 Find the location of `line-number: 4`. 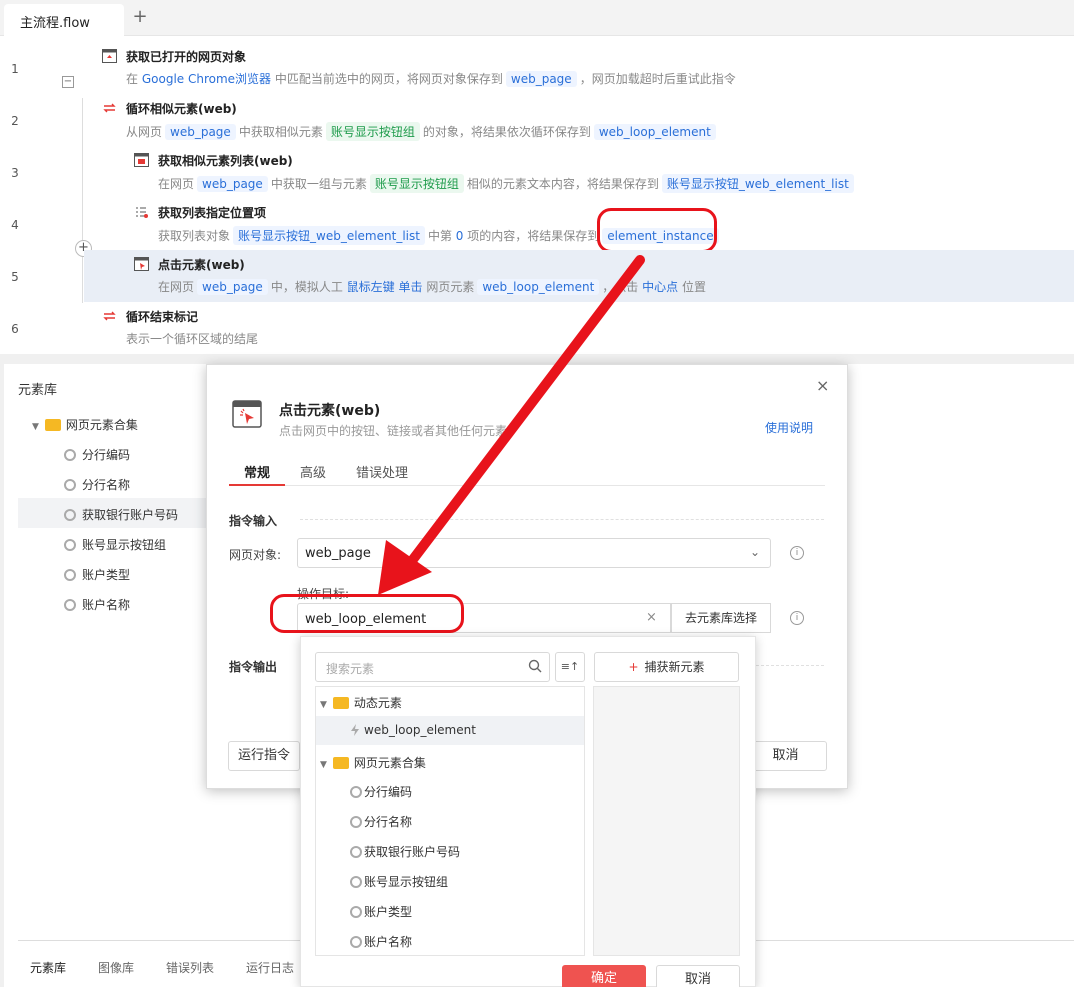

line-number: 4 is located at coordinates (15, 225).